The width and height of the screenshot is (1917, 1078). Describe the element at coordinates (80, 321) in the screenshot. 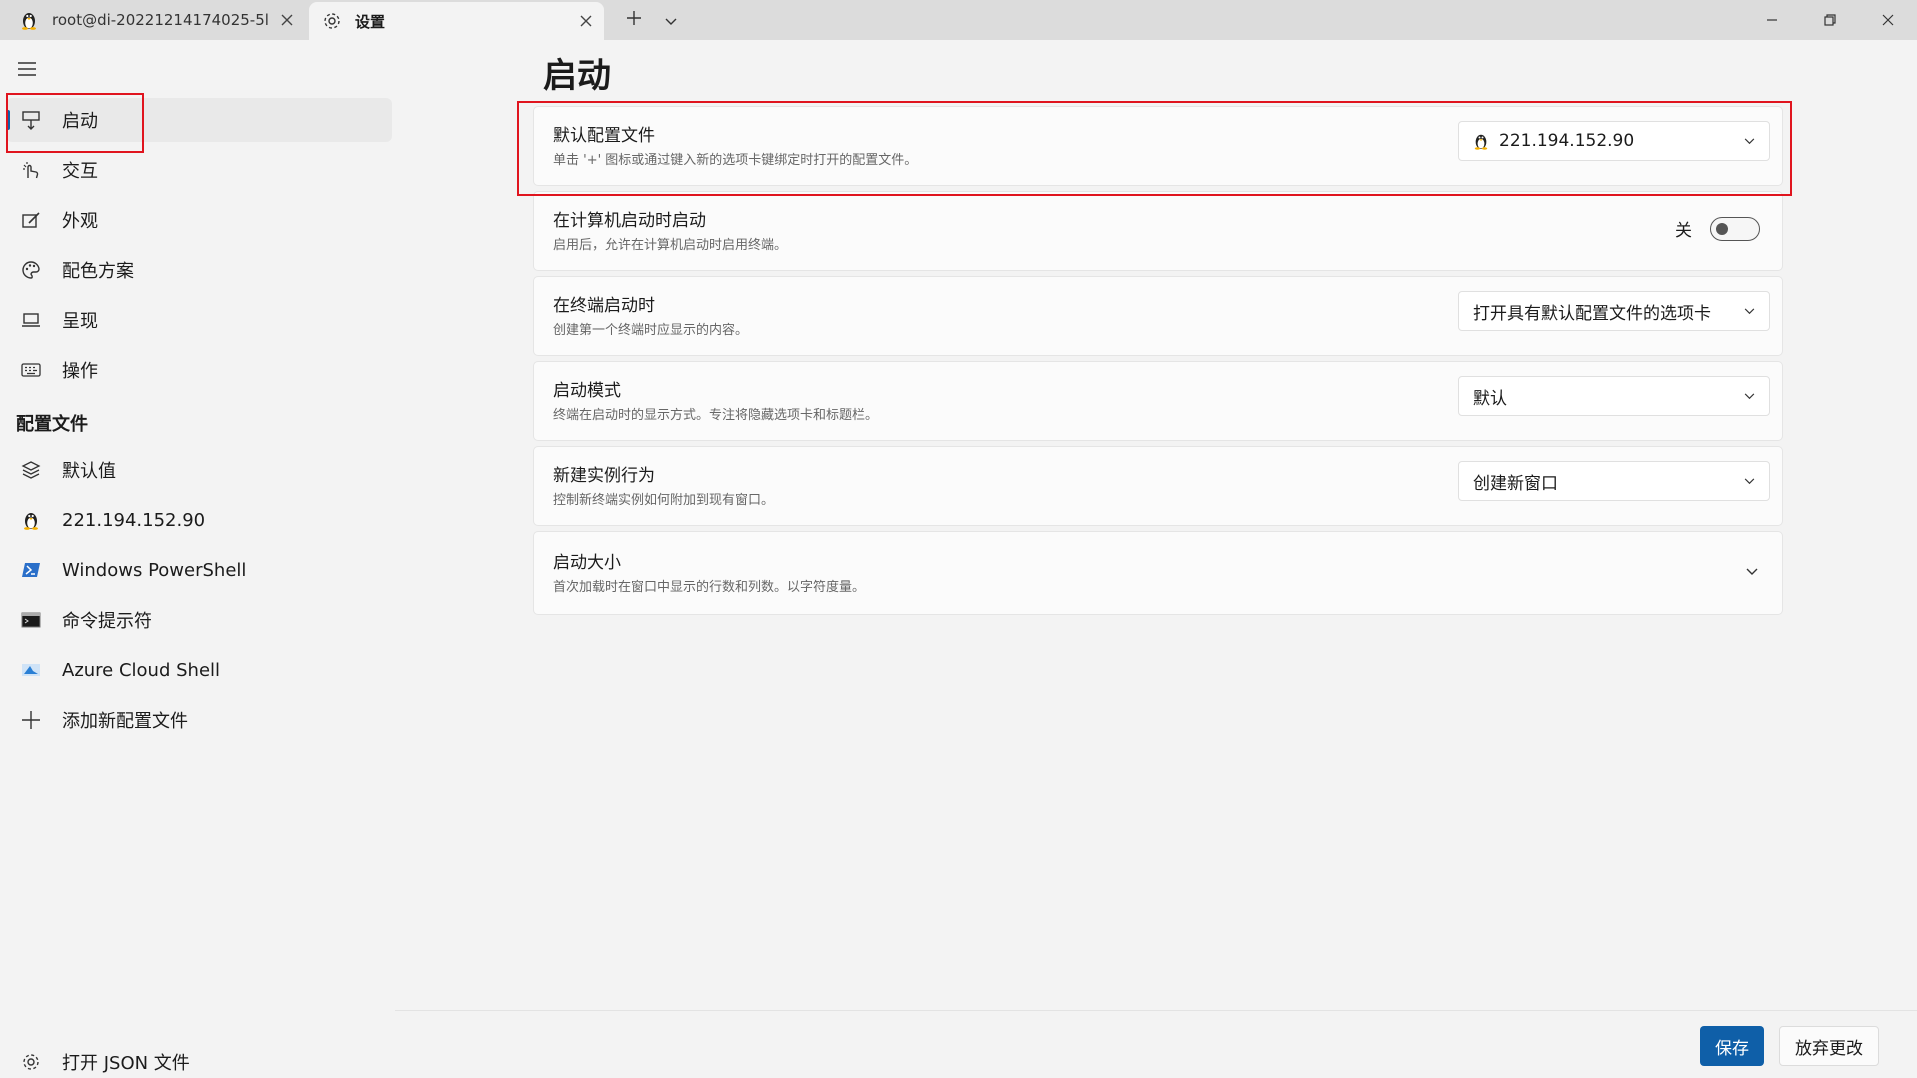

I see `sidebar-item-label: 呈现` at that location.